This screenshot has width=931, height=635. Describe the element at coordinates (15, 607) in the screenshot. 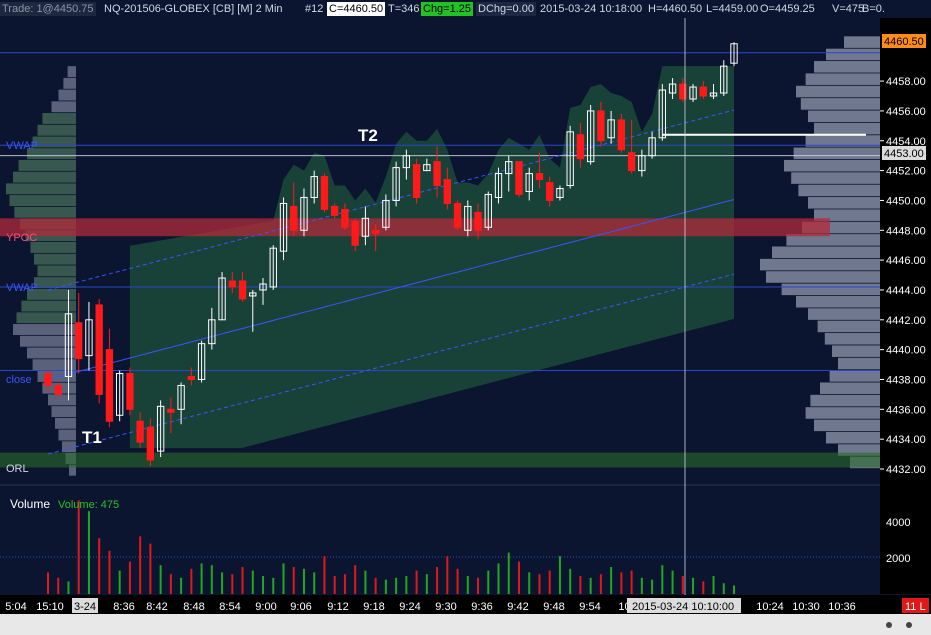

I see `time-tick-label: 5:04` at that location.